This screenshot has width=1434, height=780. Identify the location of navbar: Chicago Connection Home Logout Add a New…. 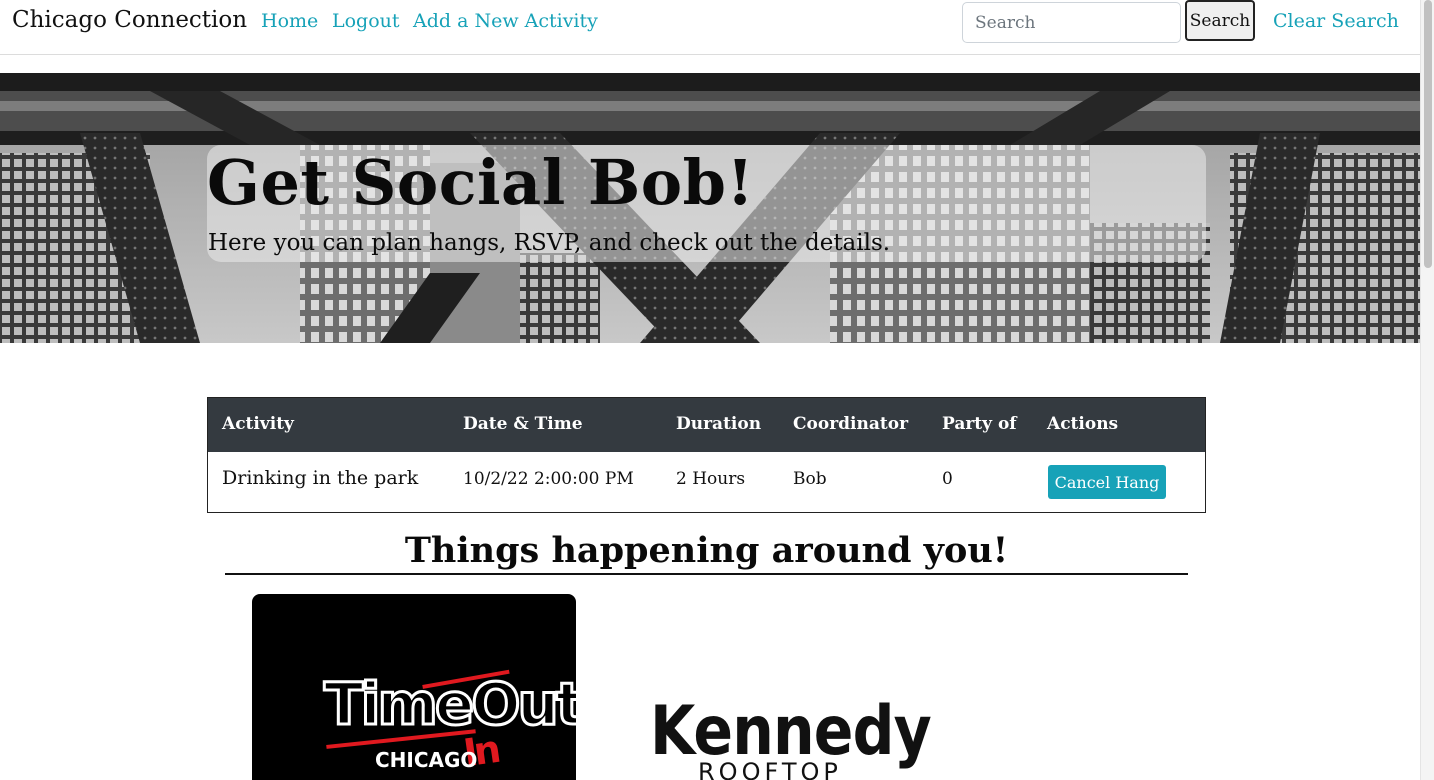
(710, 27).